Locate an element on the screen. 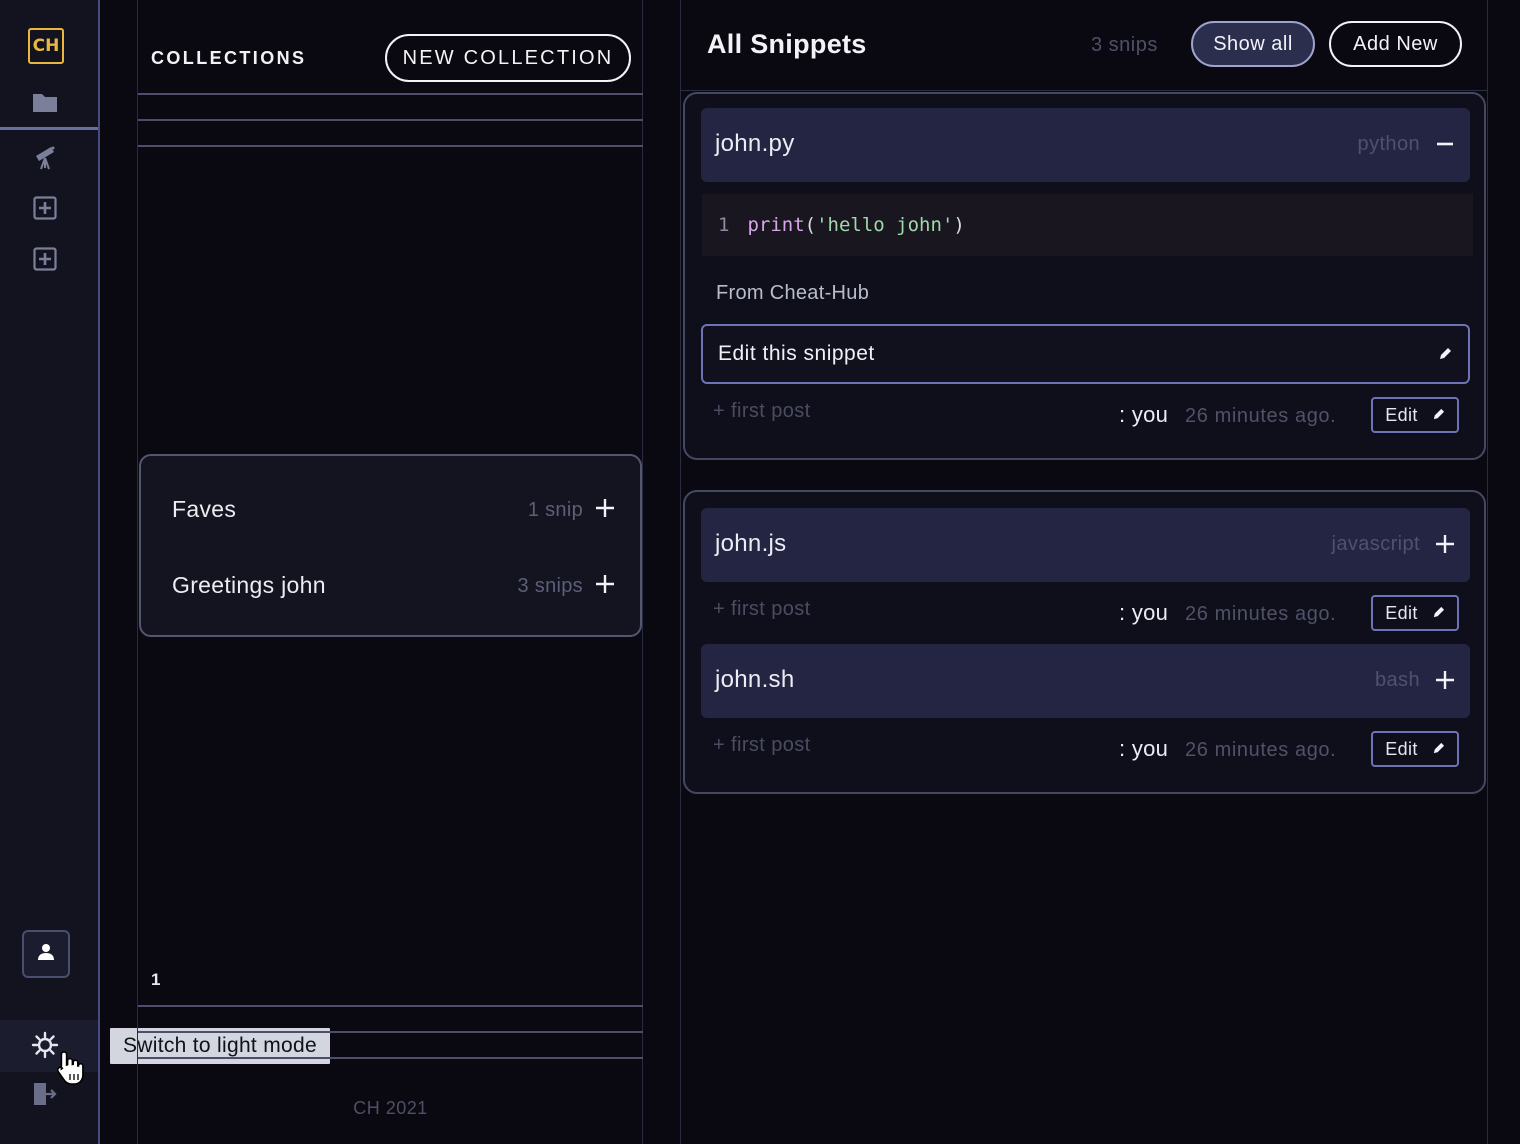 Image resolution: width=1520 pixels, height=1144 pixels. collapse-minus-icon is located at coordinates (1445, 144).